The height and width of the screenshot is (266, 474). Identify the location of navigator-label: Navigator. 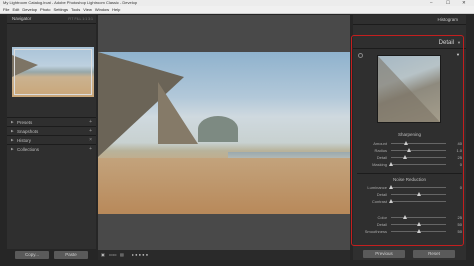
(22, 18).